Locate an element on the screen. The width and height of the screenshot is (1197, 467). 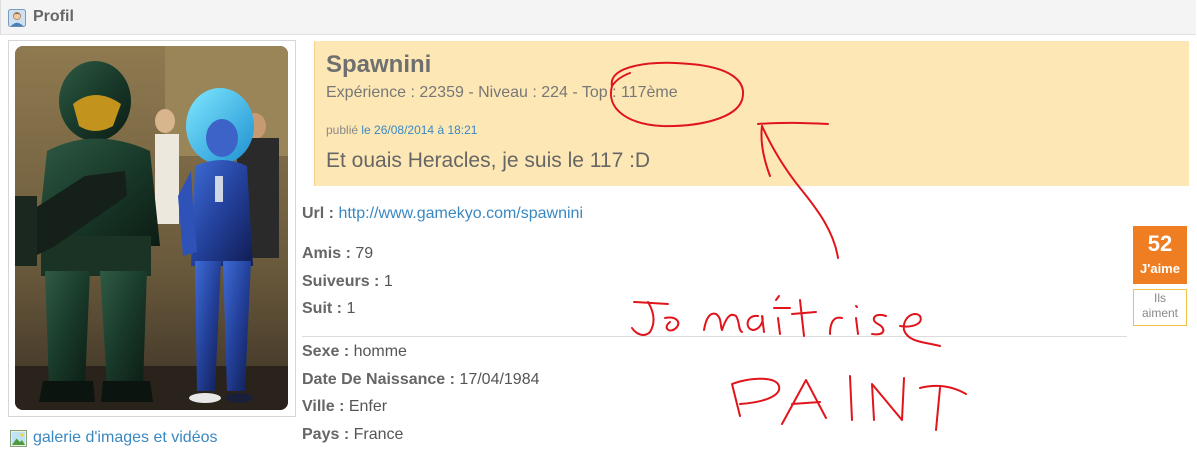
section-divider is located at coordinates (714, 336).